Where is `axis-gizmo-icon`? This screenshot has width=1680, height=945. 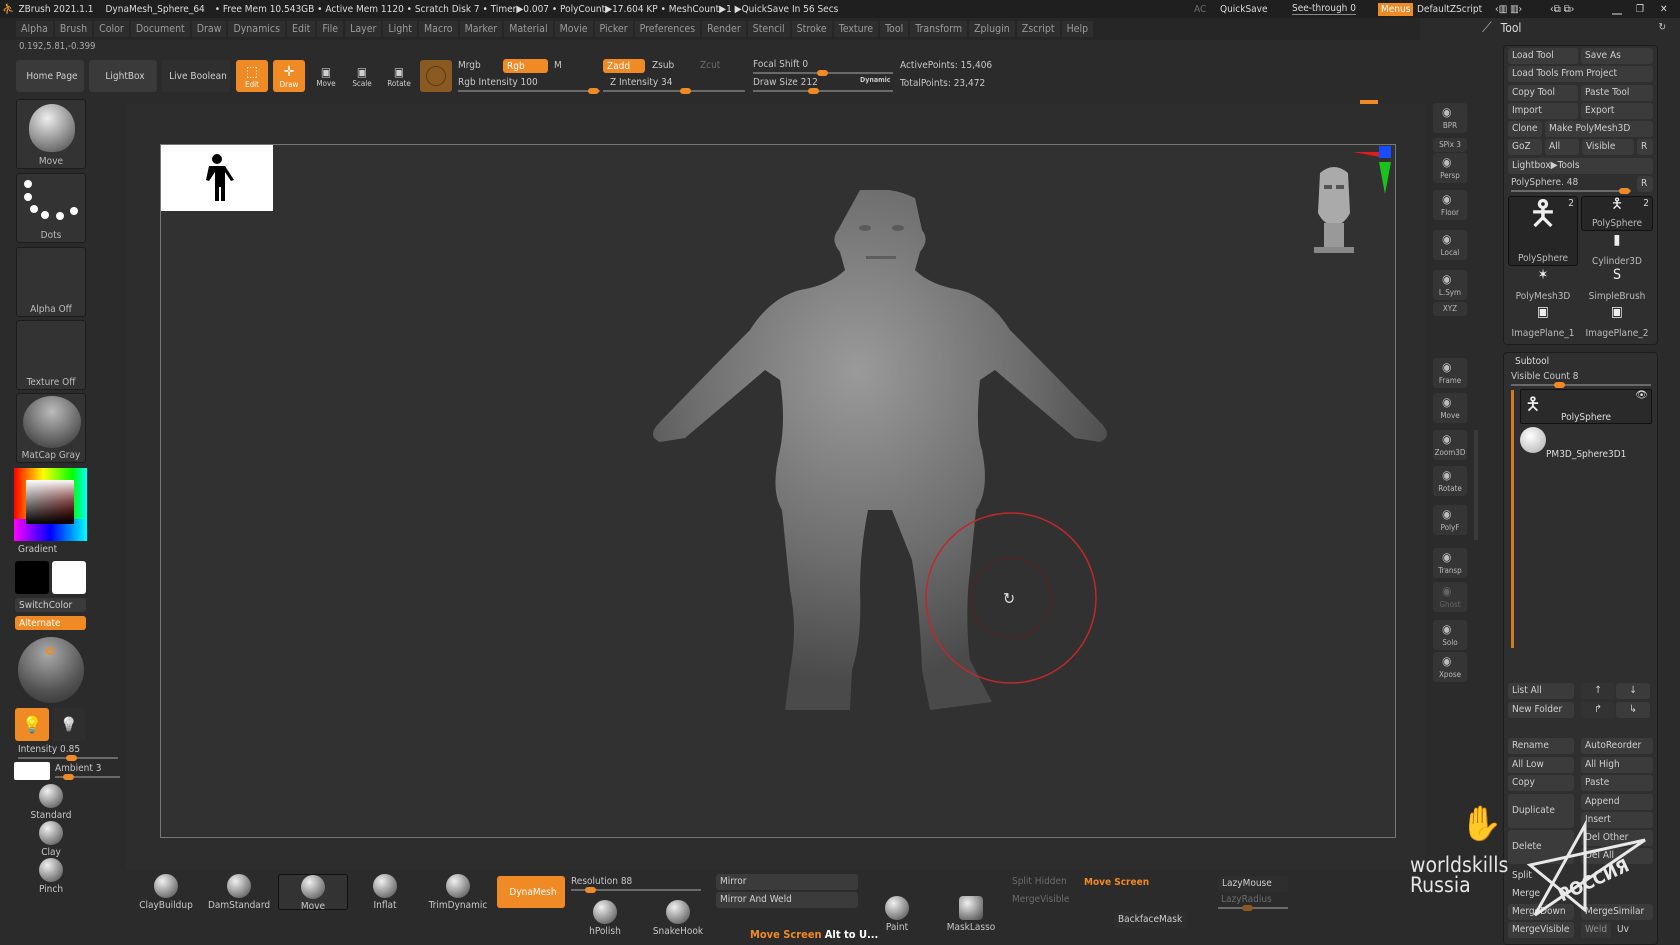
axis-gizmo-icon is located at coordinates (1370, 169).